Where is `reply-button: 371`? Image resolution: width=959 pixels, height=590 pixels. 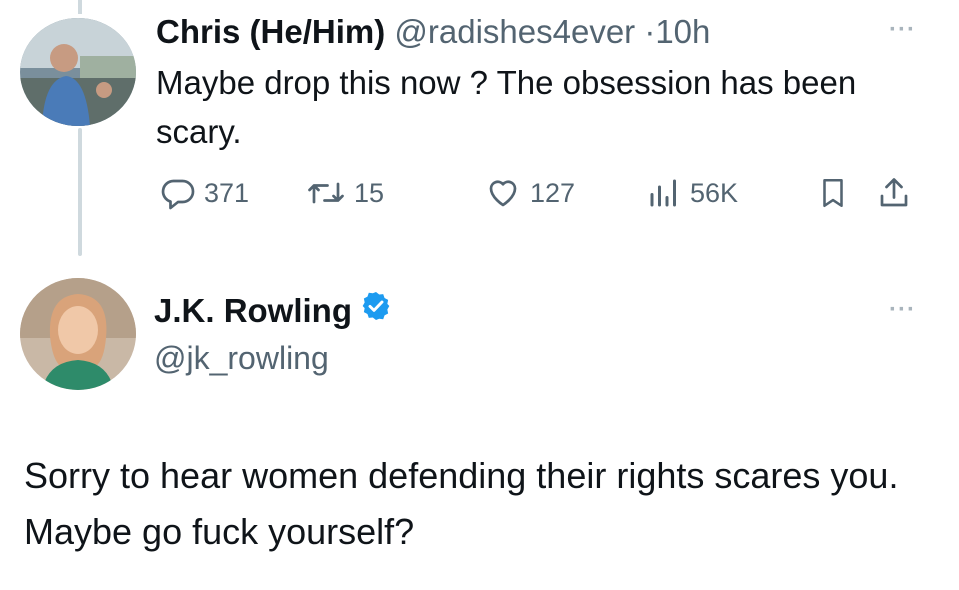 reply-button: 371 is located at coordinates (204, 193).